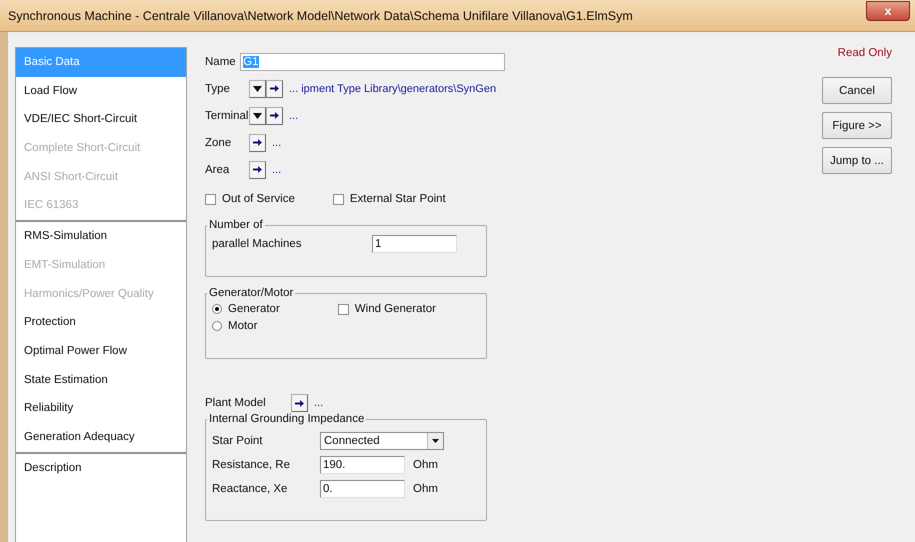 Image resolution: width=915 pixels, height=542 pixels. Describe the element at coordinates (250, 489) in the screenshot. I see `field-label: Reactance, Xe` at that location.